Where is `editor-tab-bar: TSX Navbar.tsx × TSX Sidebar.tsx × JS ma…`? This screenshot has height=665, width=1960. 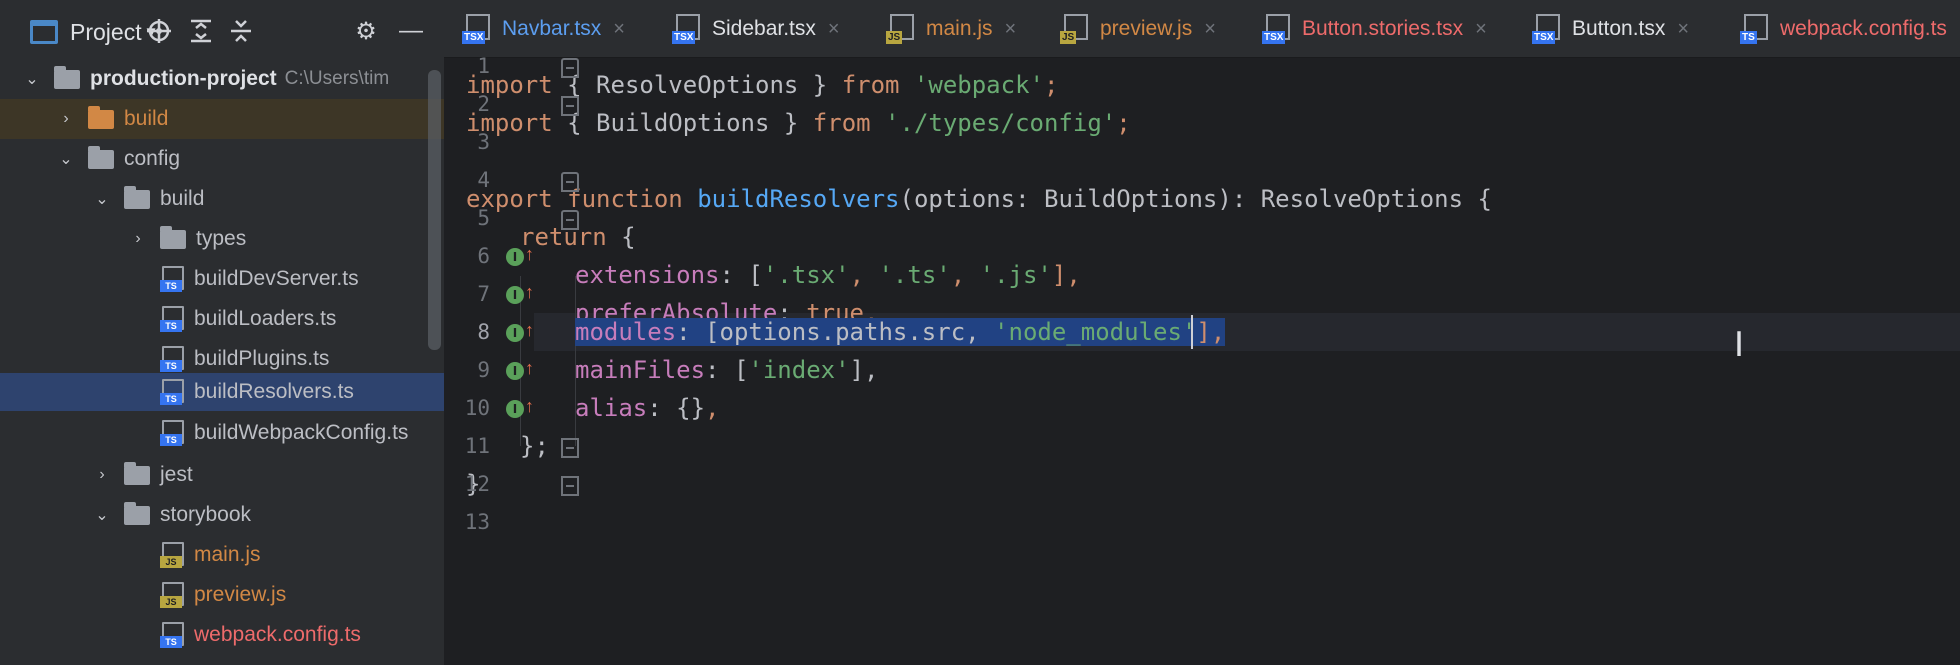
editor-tab-bar: TSX Navbar.tsx × TSX Sidebar.tsx × JS ma… is located at coordinates (1202, 29).